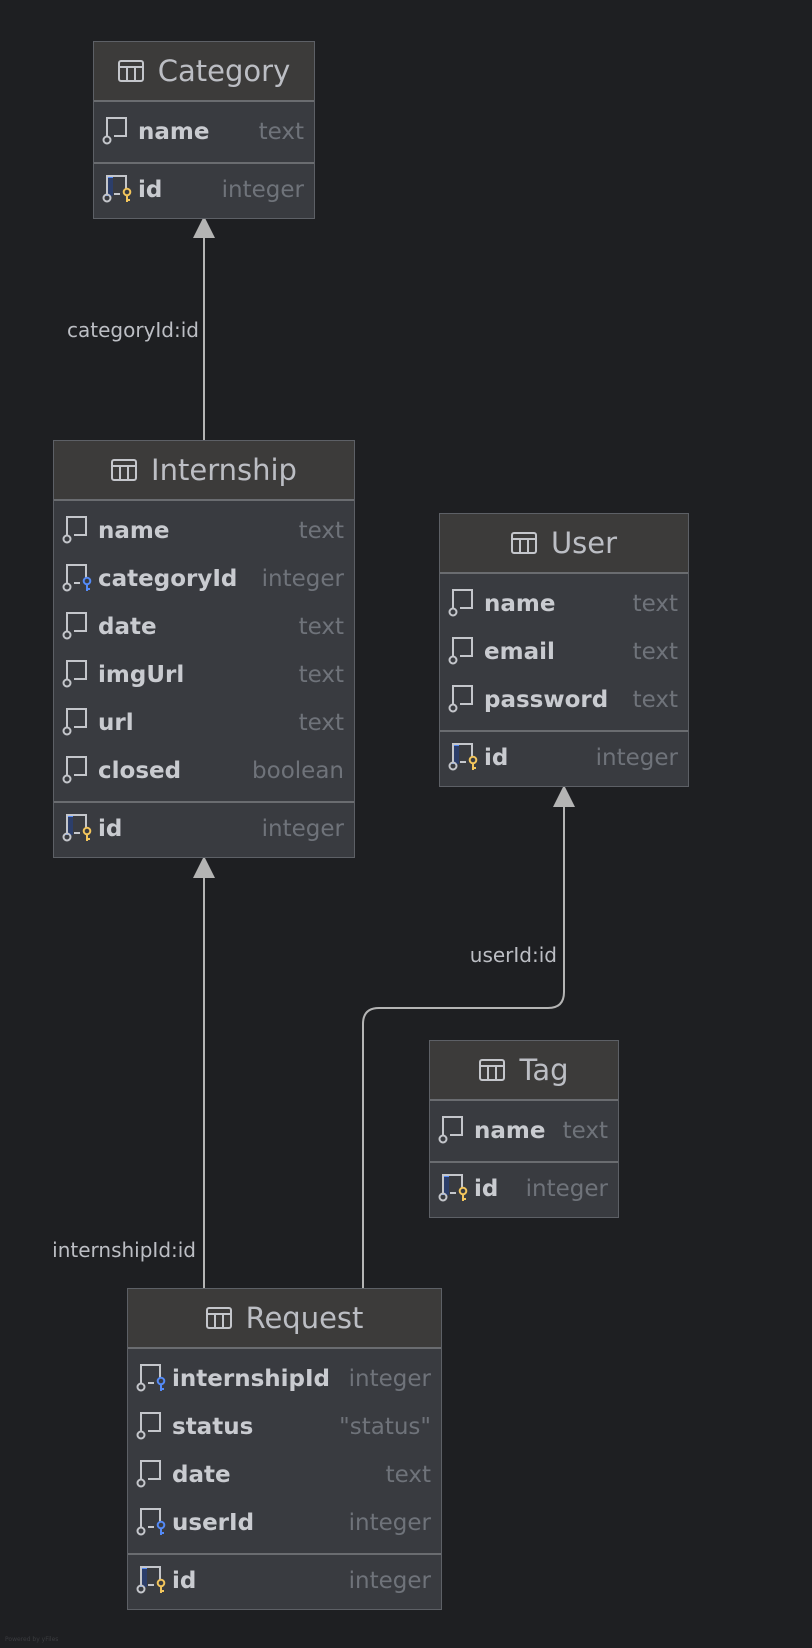  I want to click on column-row: internshipId integer, so click(284, 1379).